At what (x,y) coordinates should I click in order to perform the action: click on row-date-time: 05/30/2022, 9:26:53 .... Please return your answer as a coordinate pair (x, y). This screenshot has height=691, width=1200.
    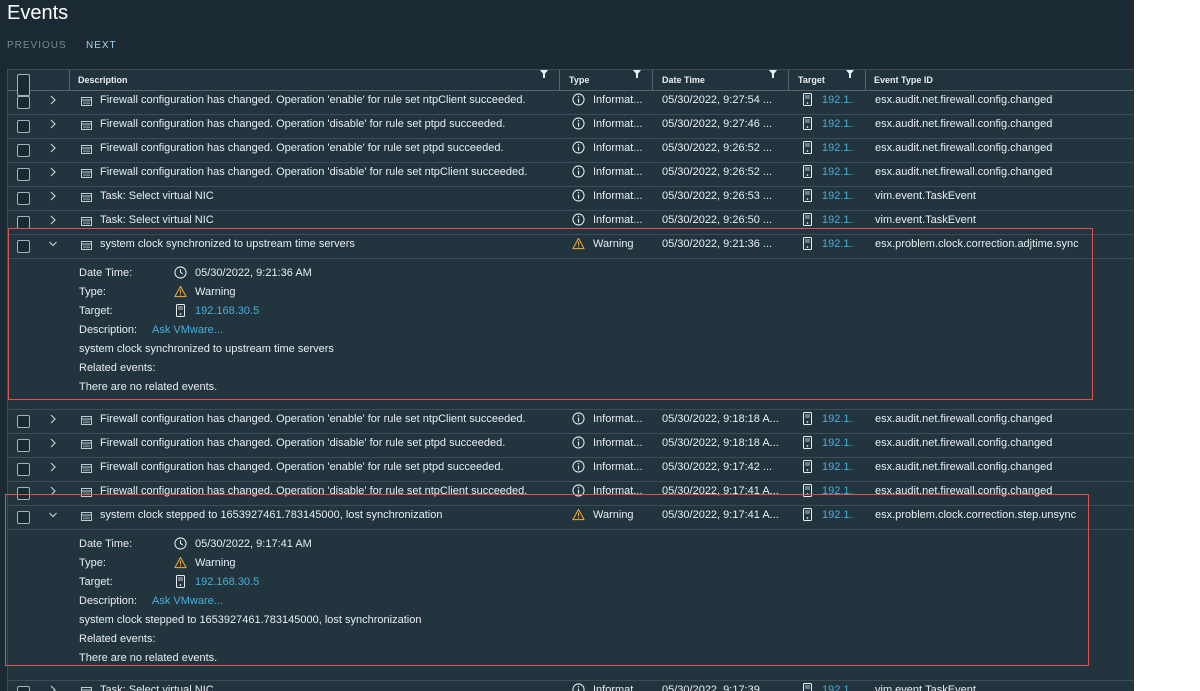
    Looking at the image, I should click on (717, 196).